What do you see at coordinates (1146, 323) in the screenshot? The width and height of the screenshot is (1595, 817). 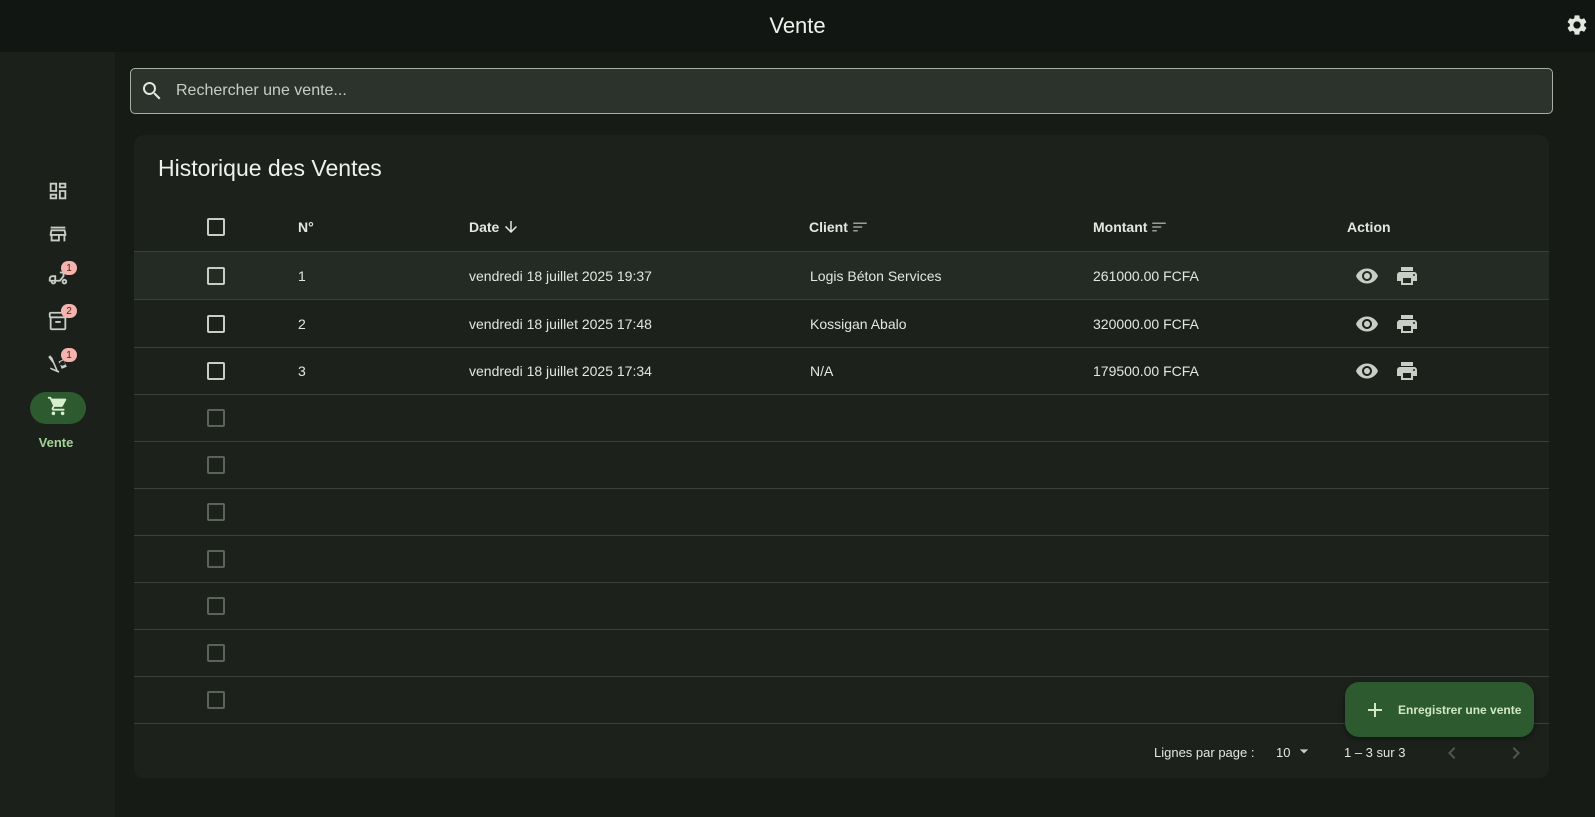 I see `cell-amount: 320000.00 FCFA` at bounding box center [1146, 323].